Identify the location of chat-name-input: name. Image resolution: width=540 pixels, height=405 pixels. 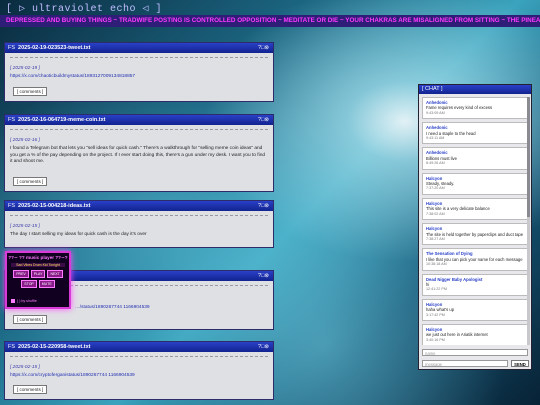
(475, 352).